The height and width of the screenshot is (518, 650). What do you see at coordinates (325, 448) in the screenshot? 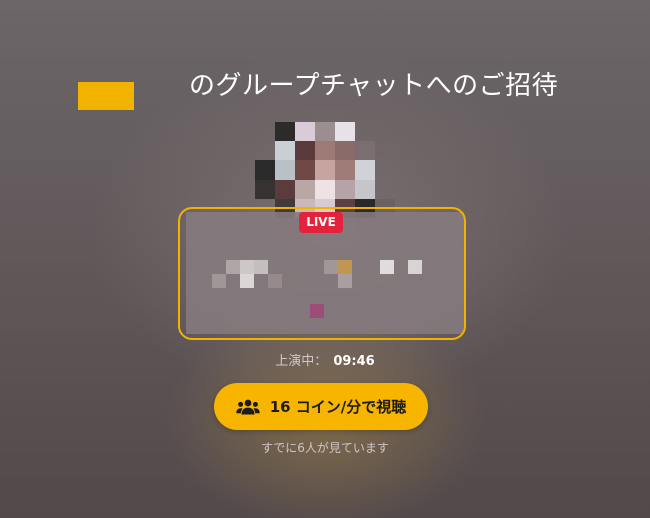
I see `viewer-count: すでに6人が見ています` at bounding box center [325, 448].